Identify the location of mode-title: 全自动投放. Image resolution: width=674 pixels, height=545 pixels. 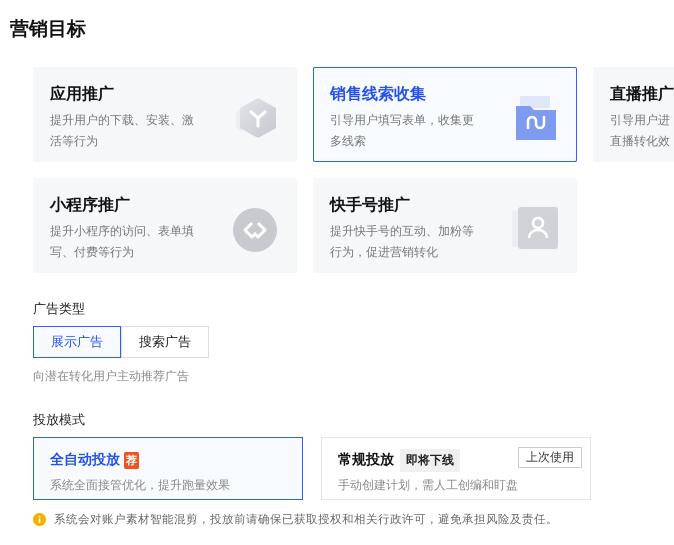
(85, 460).